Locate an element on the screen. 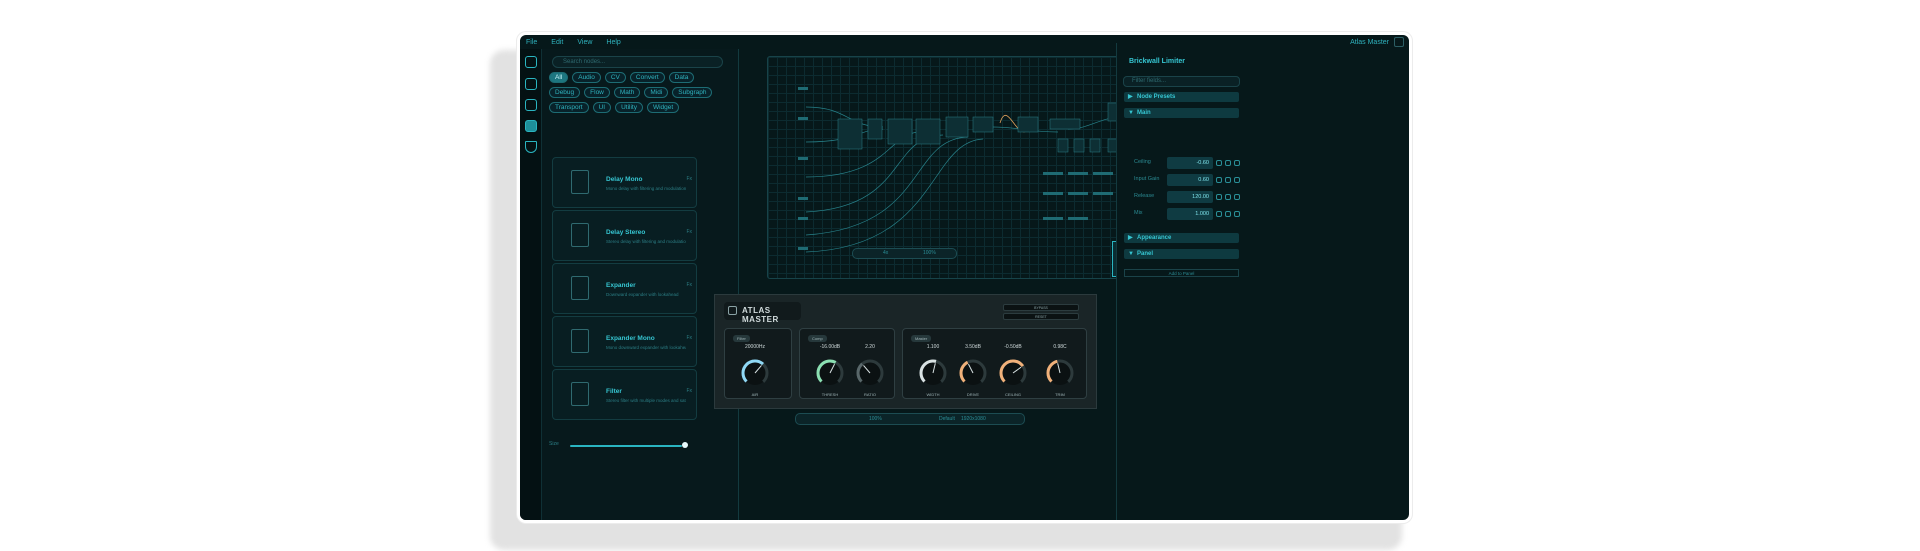 This screenshot has width=1920, height=551. knob: 0.98C TRIM is located at coordinates (1060, 370).